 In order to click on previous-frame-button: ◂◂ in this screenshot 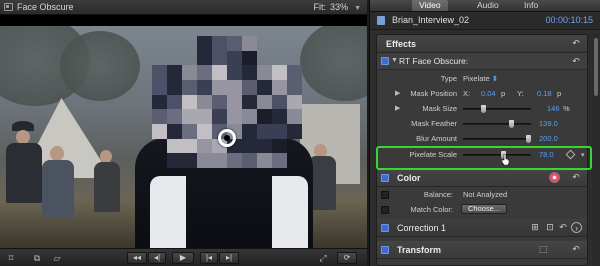, I will do `click(137, 258)`.